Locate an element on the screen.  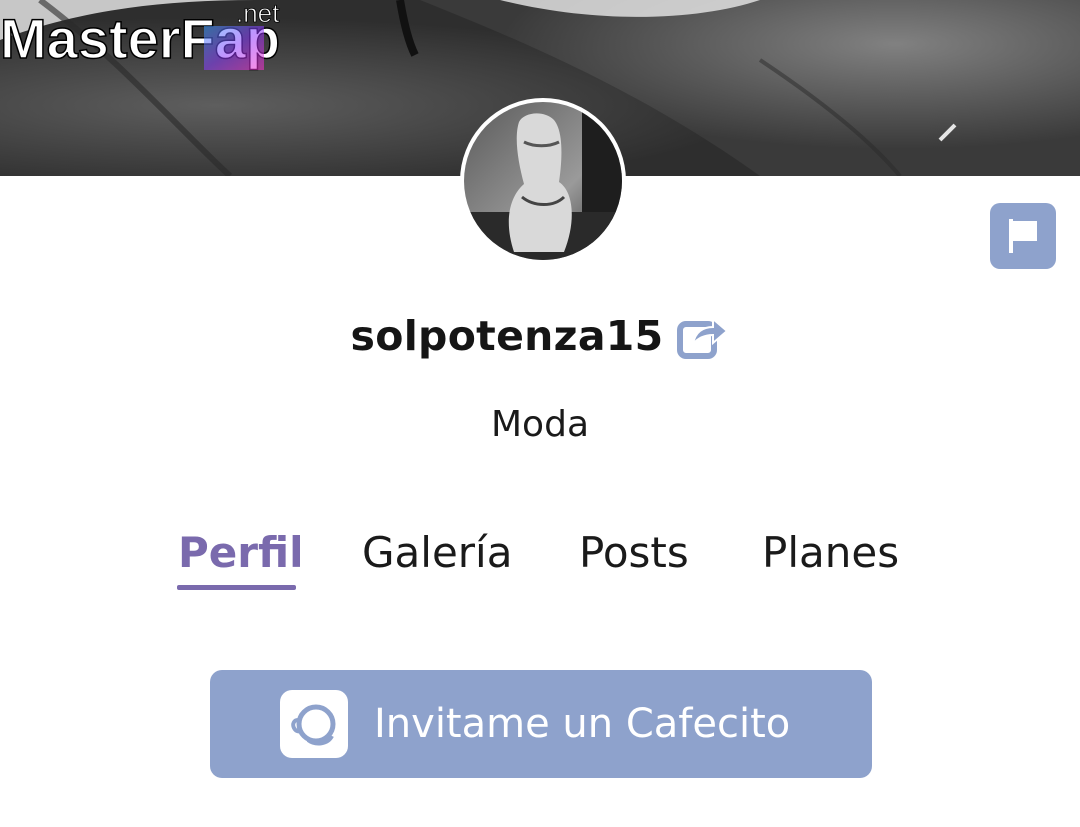
flag-icon is located at coordinates (1023, 236).